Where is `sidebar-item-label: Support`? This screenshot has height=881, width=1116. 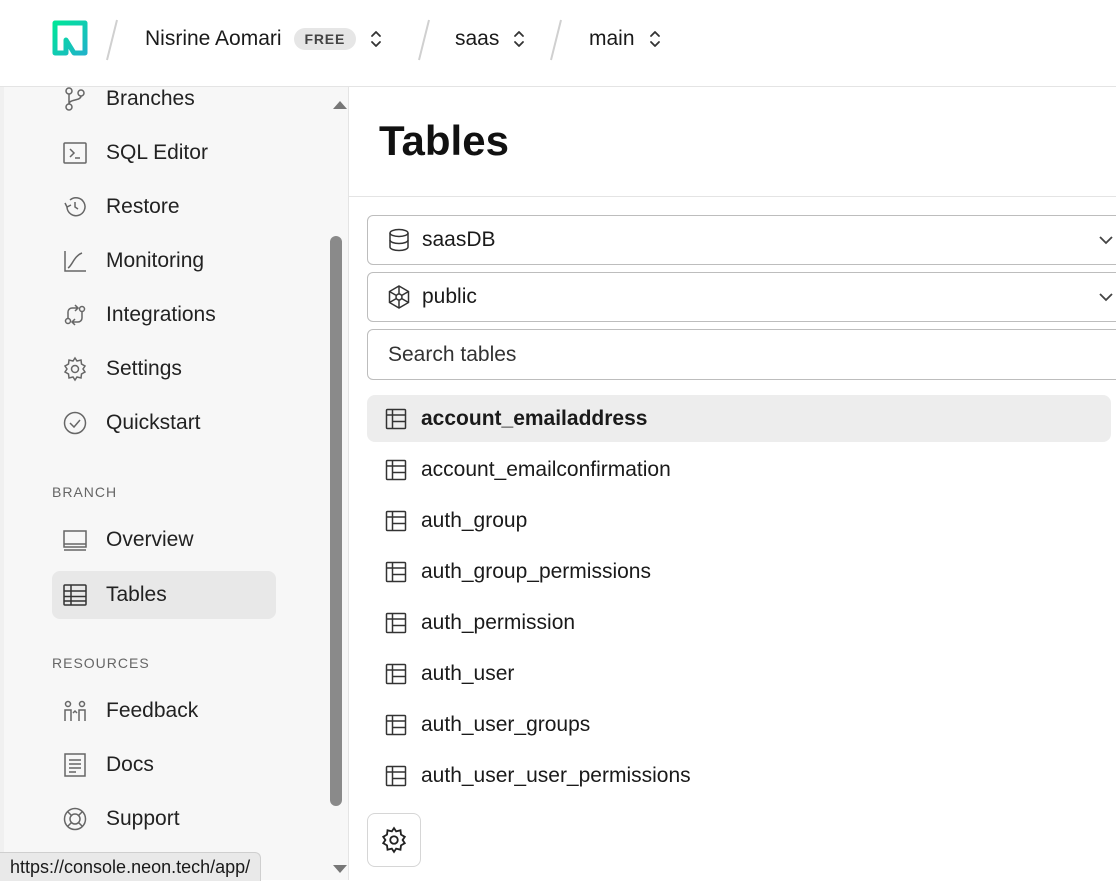 sidebar-item-label: Support is located at coordinates (143, 818).